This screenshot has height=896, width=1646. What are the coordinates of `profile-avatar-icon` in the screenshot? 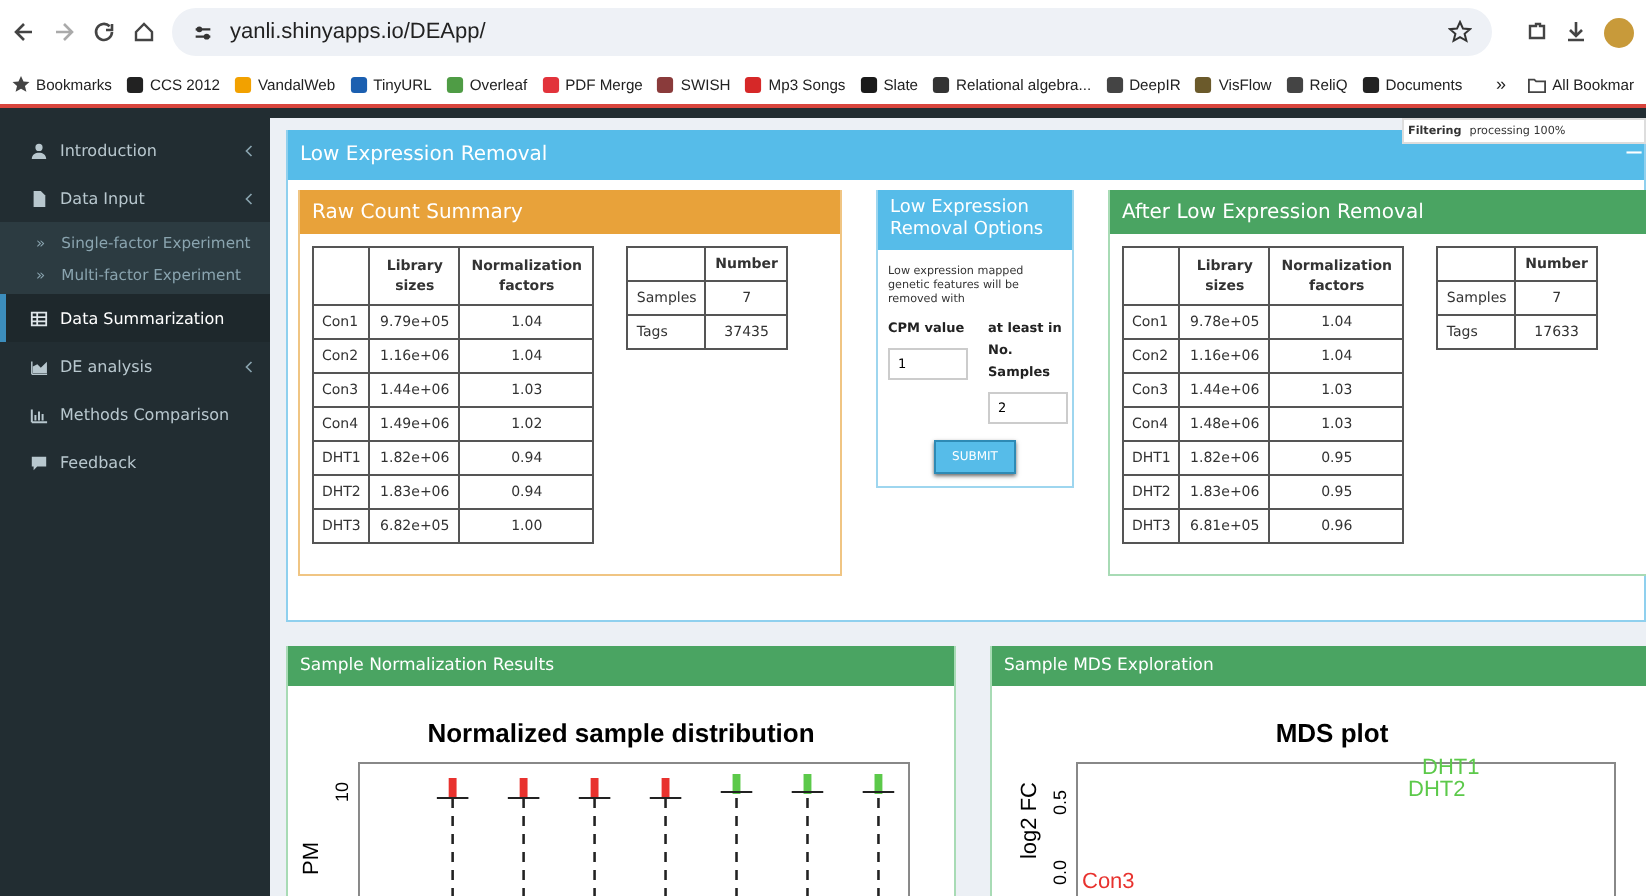 It's located at (1619, 32).